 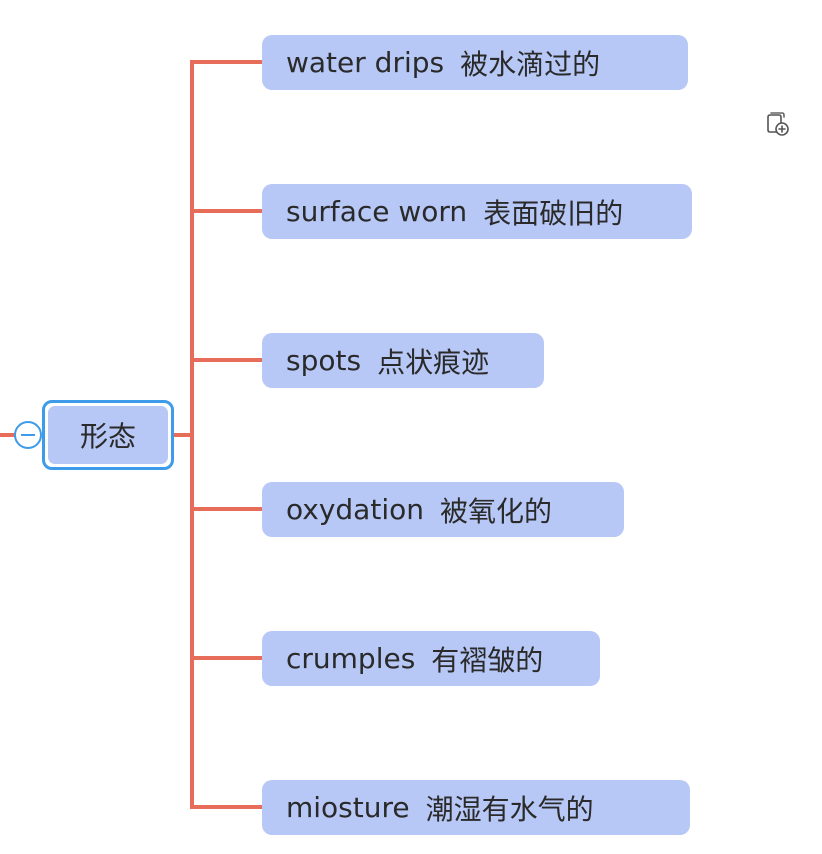 What do you see at coordinates (477, 211) in the screenshot?
I see `child-topic-node: surface worn 表面破旧的` at bounding box center [477, 211].